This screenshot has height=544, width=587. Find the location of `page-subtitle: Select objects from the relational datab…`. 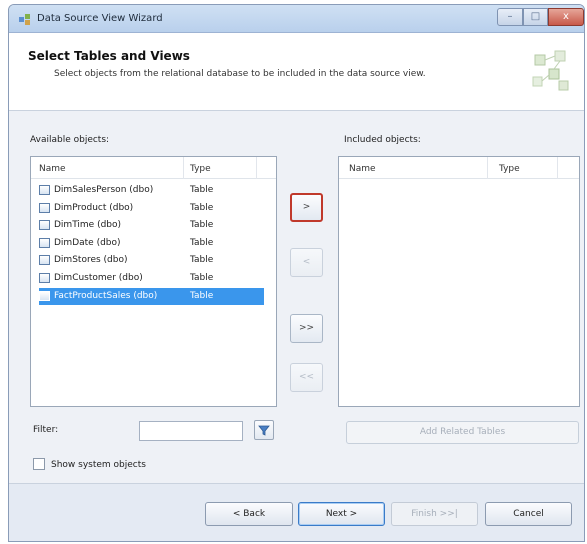

page-subtitle: Select objects from the relational datab… is located at coordinates (240, 74).